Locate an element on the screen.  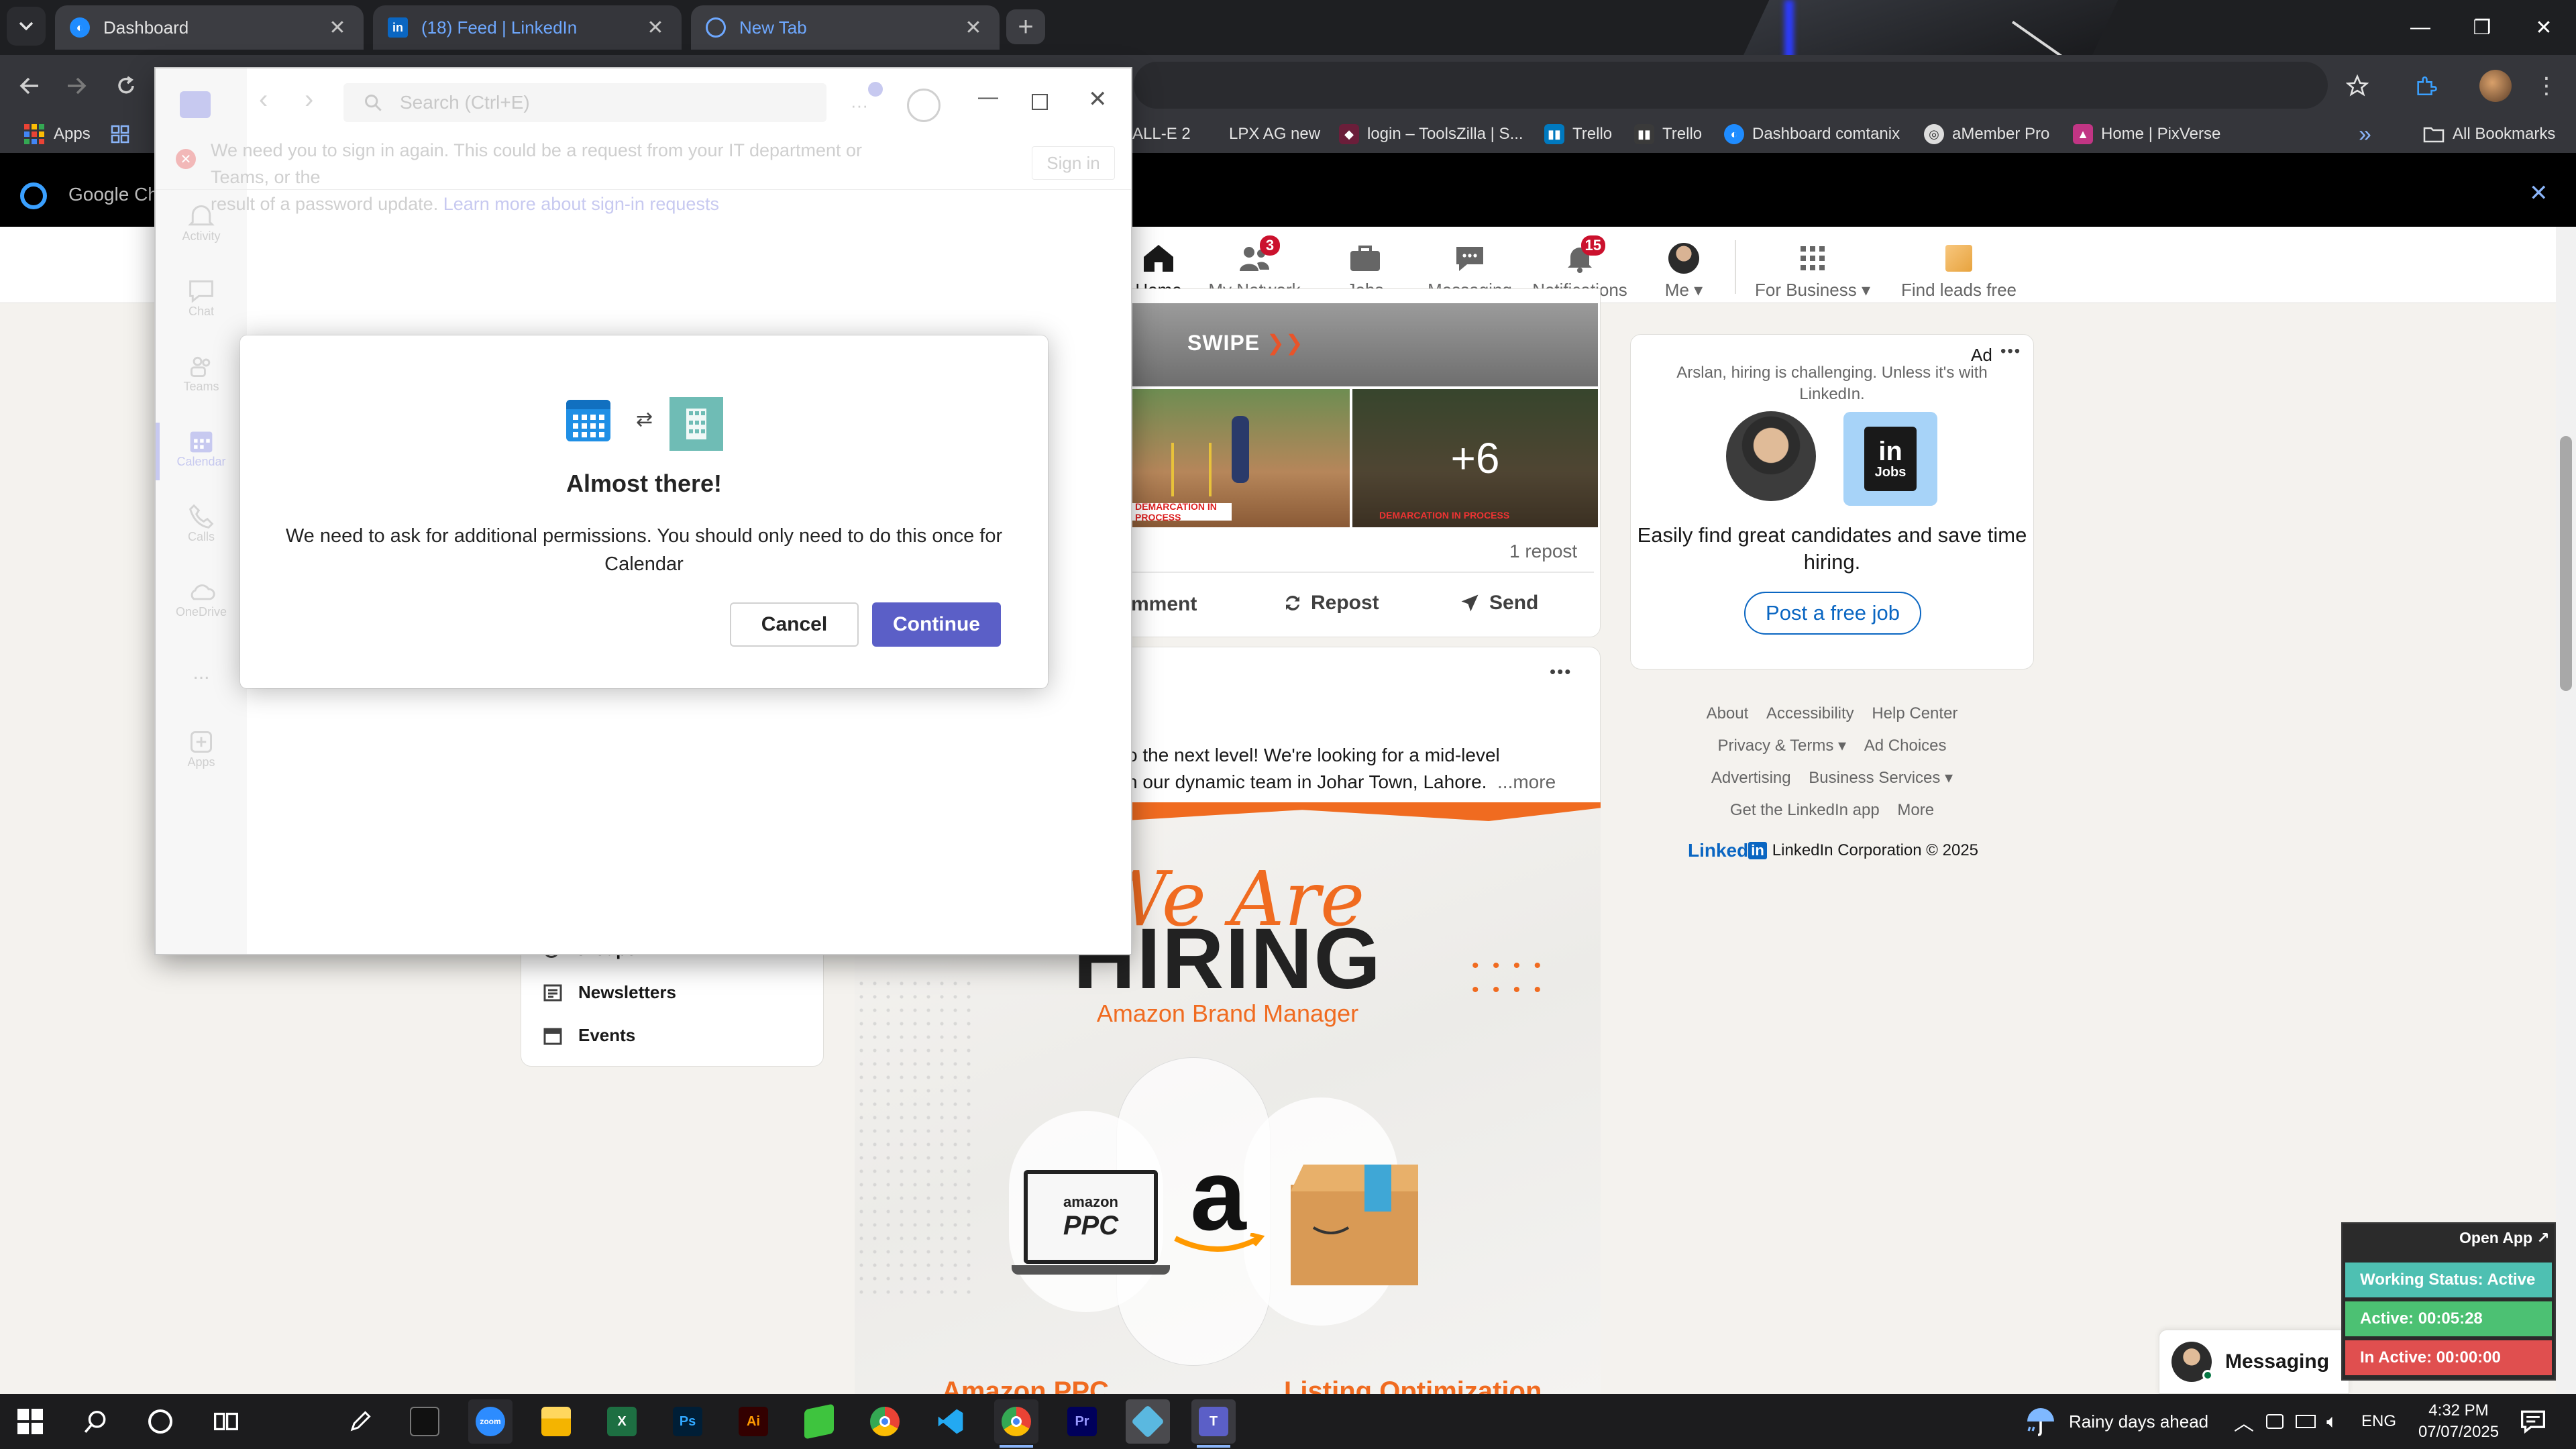
taskbar-app is located at coordinates (1148, 1421).